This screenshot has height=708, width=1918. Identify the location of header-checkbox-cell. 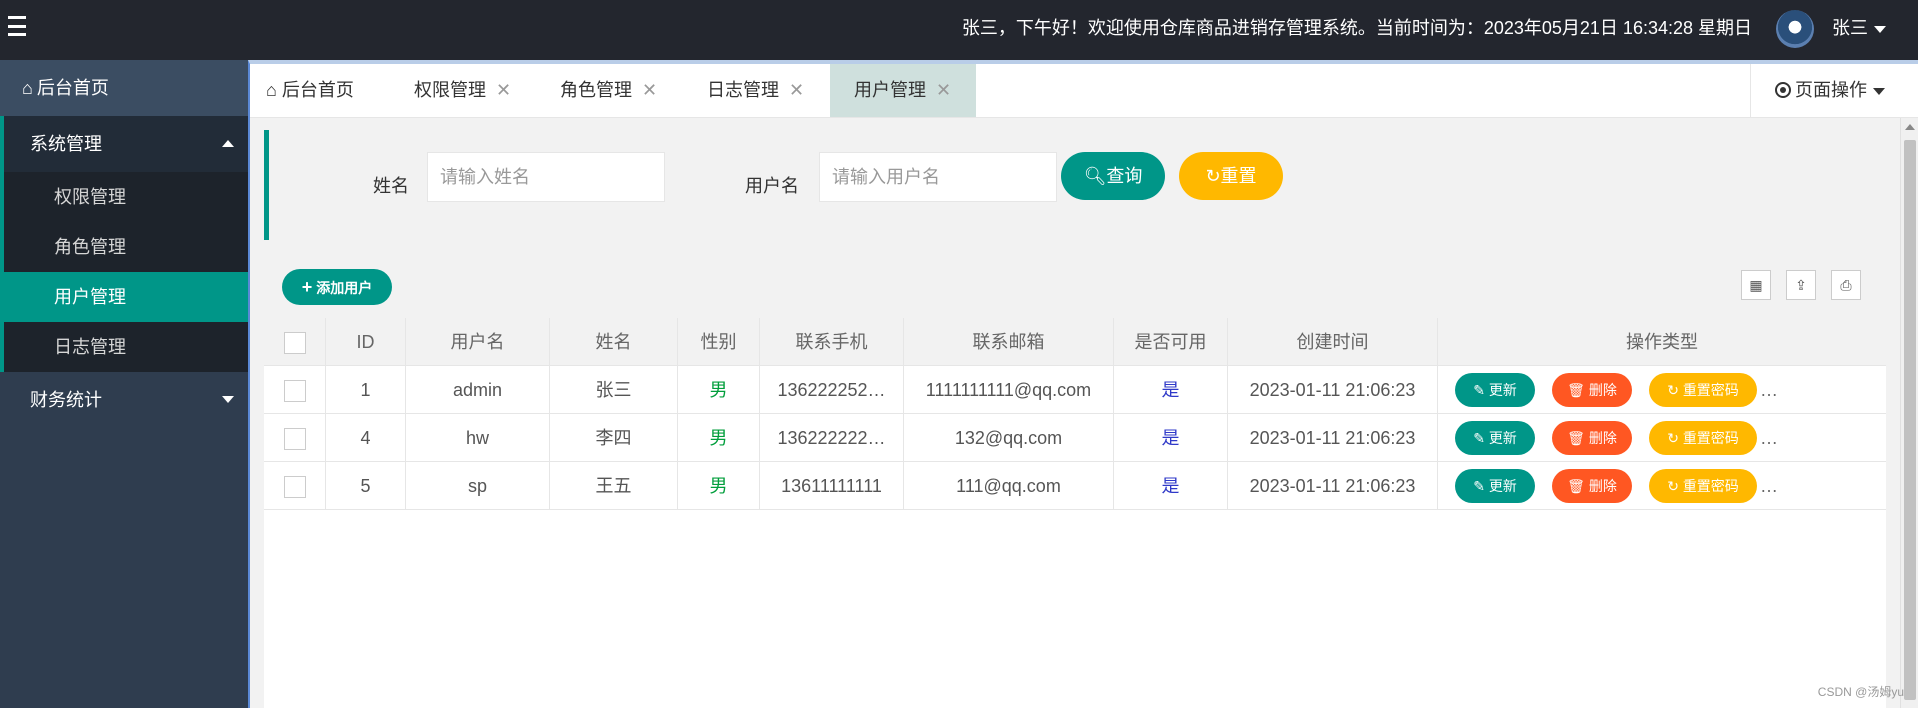
(295, 342).